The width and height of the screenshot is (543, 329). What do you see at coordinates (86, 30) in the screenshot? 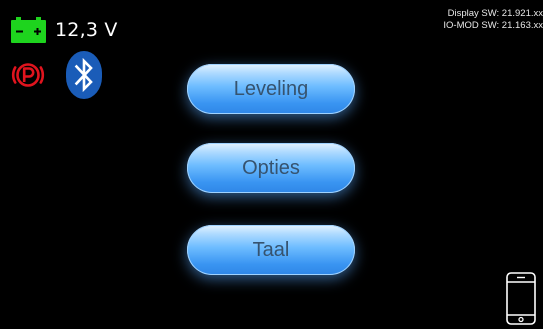
I see `battery-voltage: 12,3 V` at bounding box center [86, 30].